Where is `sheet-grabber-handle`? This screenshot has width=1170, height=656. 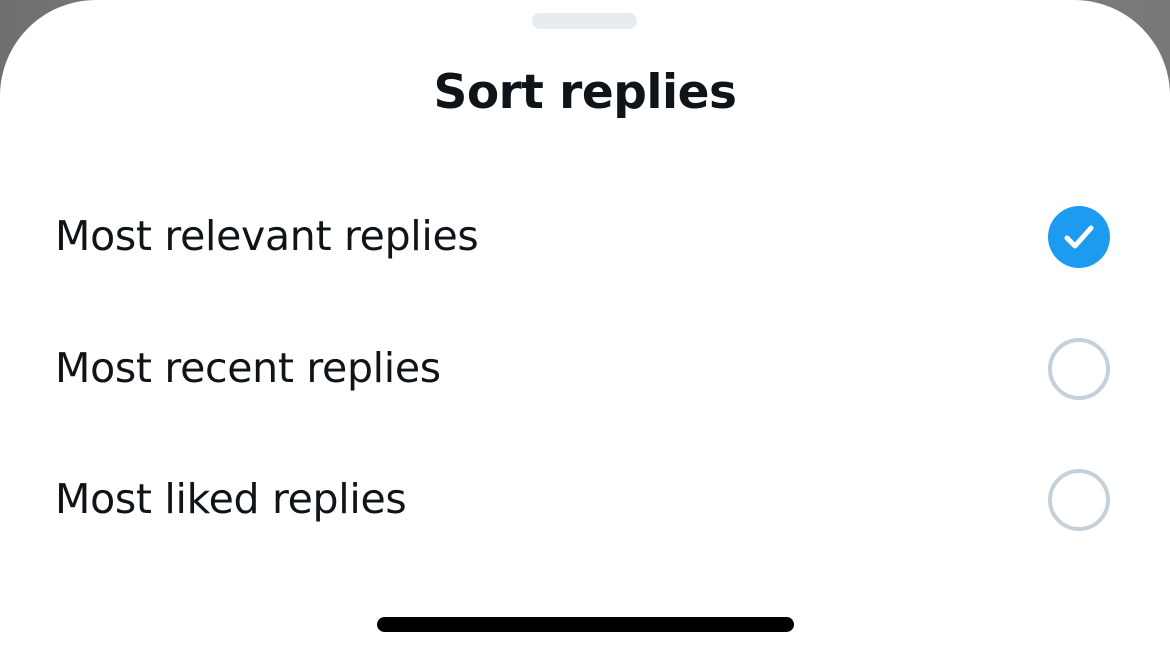
sheet-grabber-handle is located at coordinates (584, 21).